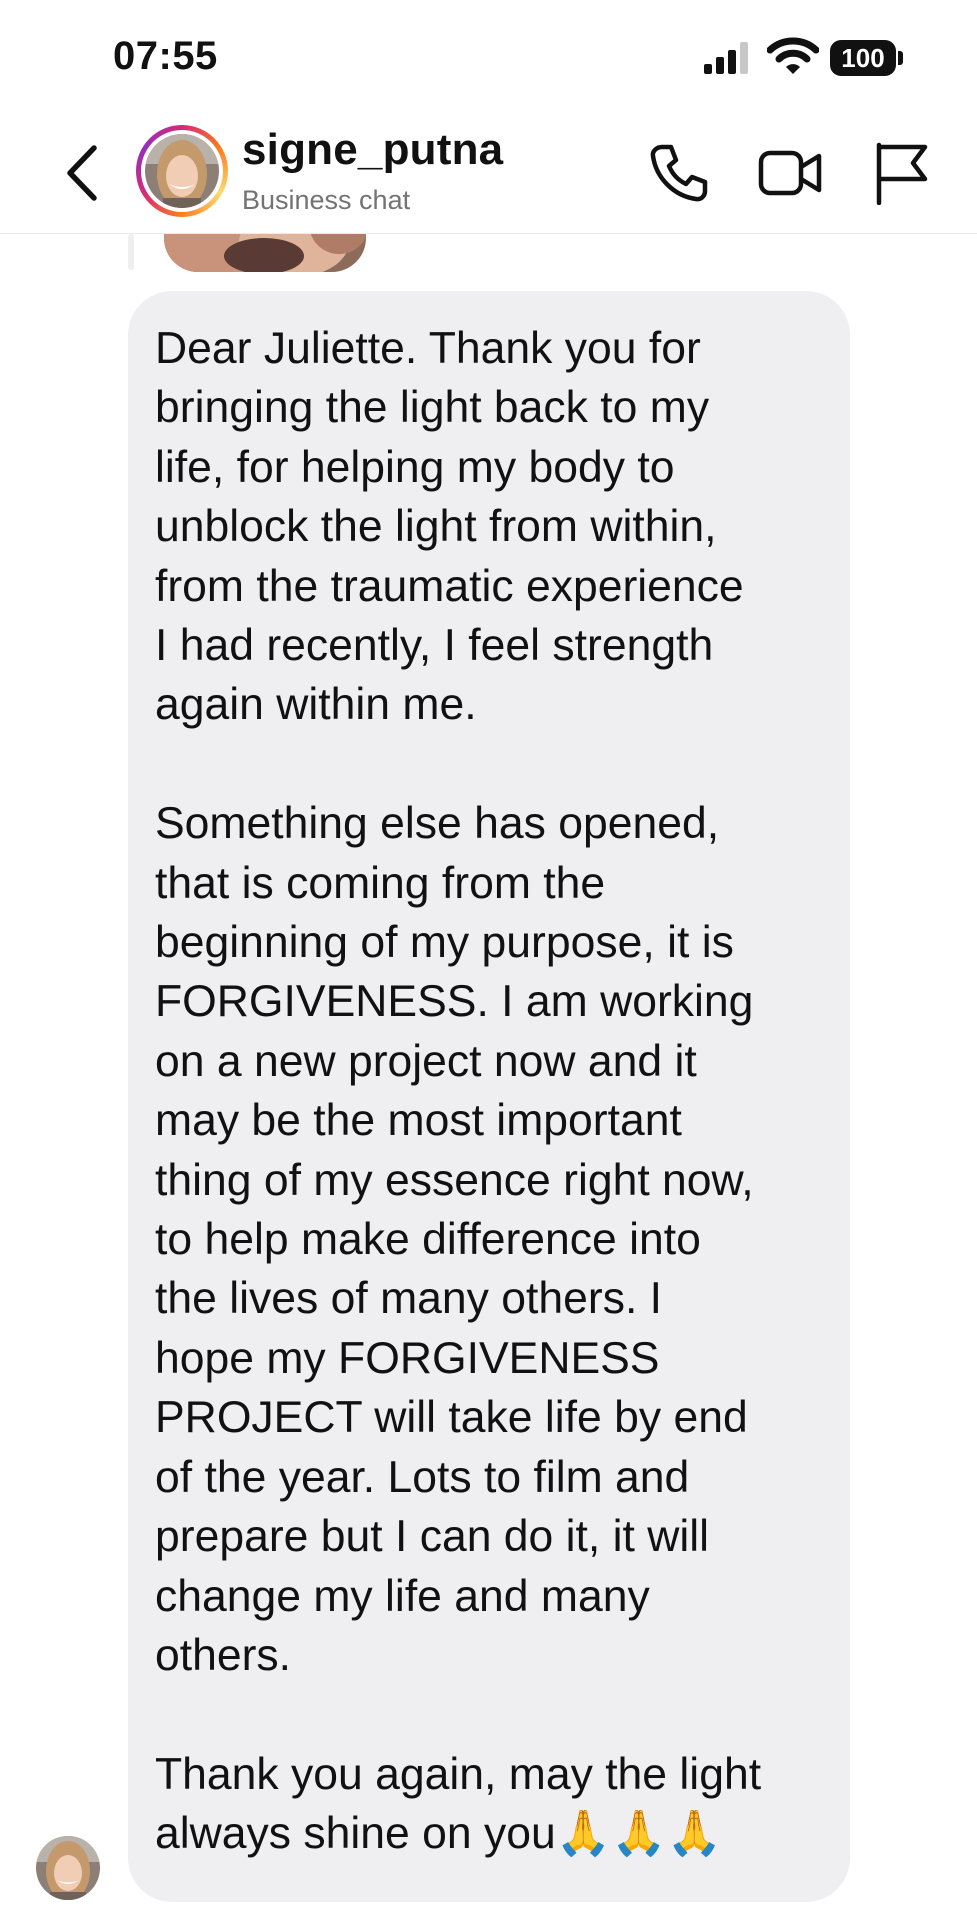 The width and height of the screenshot is (977, 1920). I want to click on message-line: of the year. Lots to film and, so click(422, 1477).